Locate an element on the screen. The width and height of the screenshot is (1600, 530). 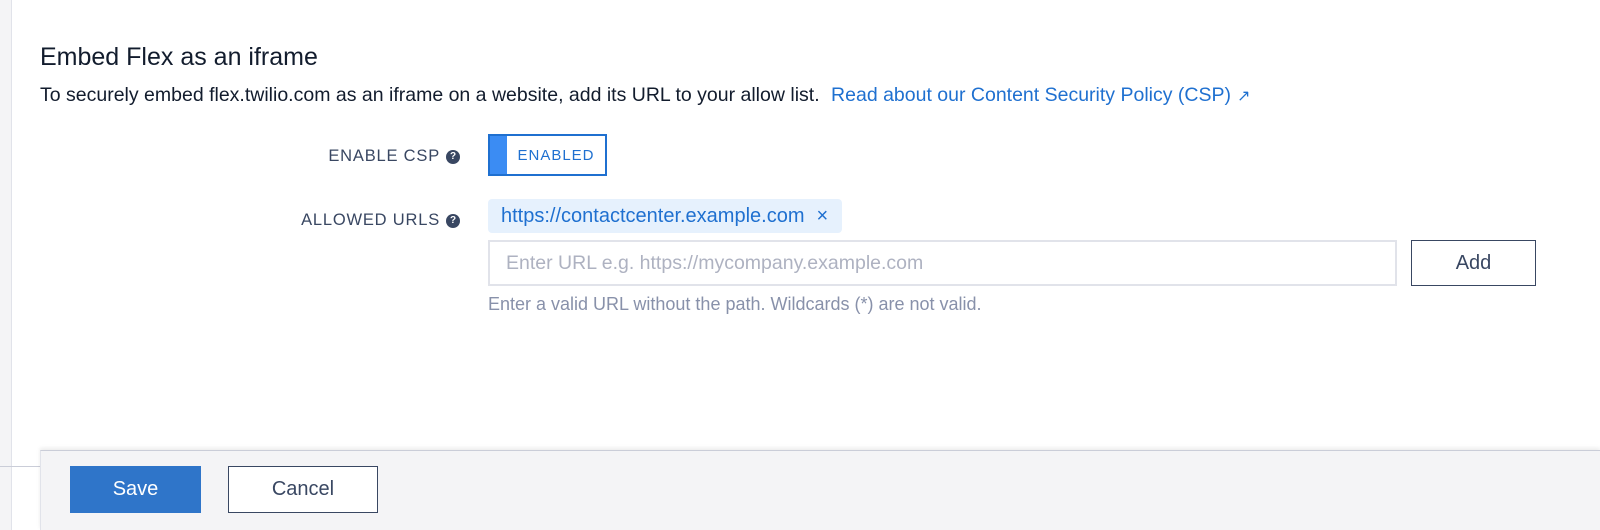
add-url-button: Add is located at coordinates (1473, 263).